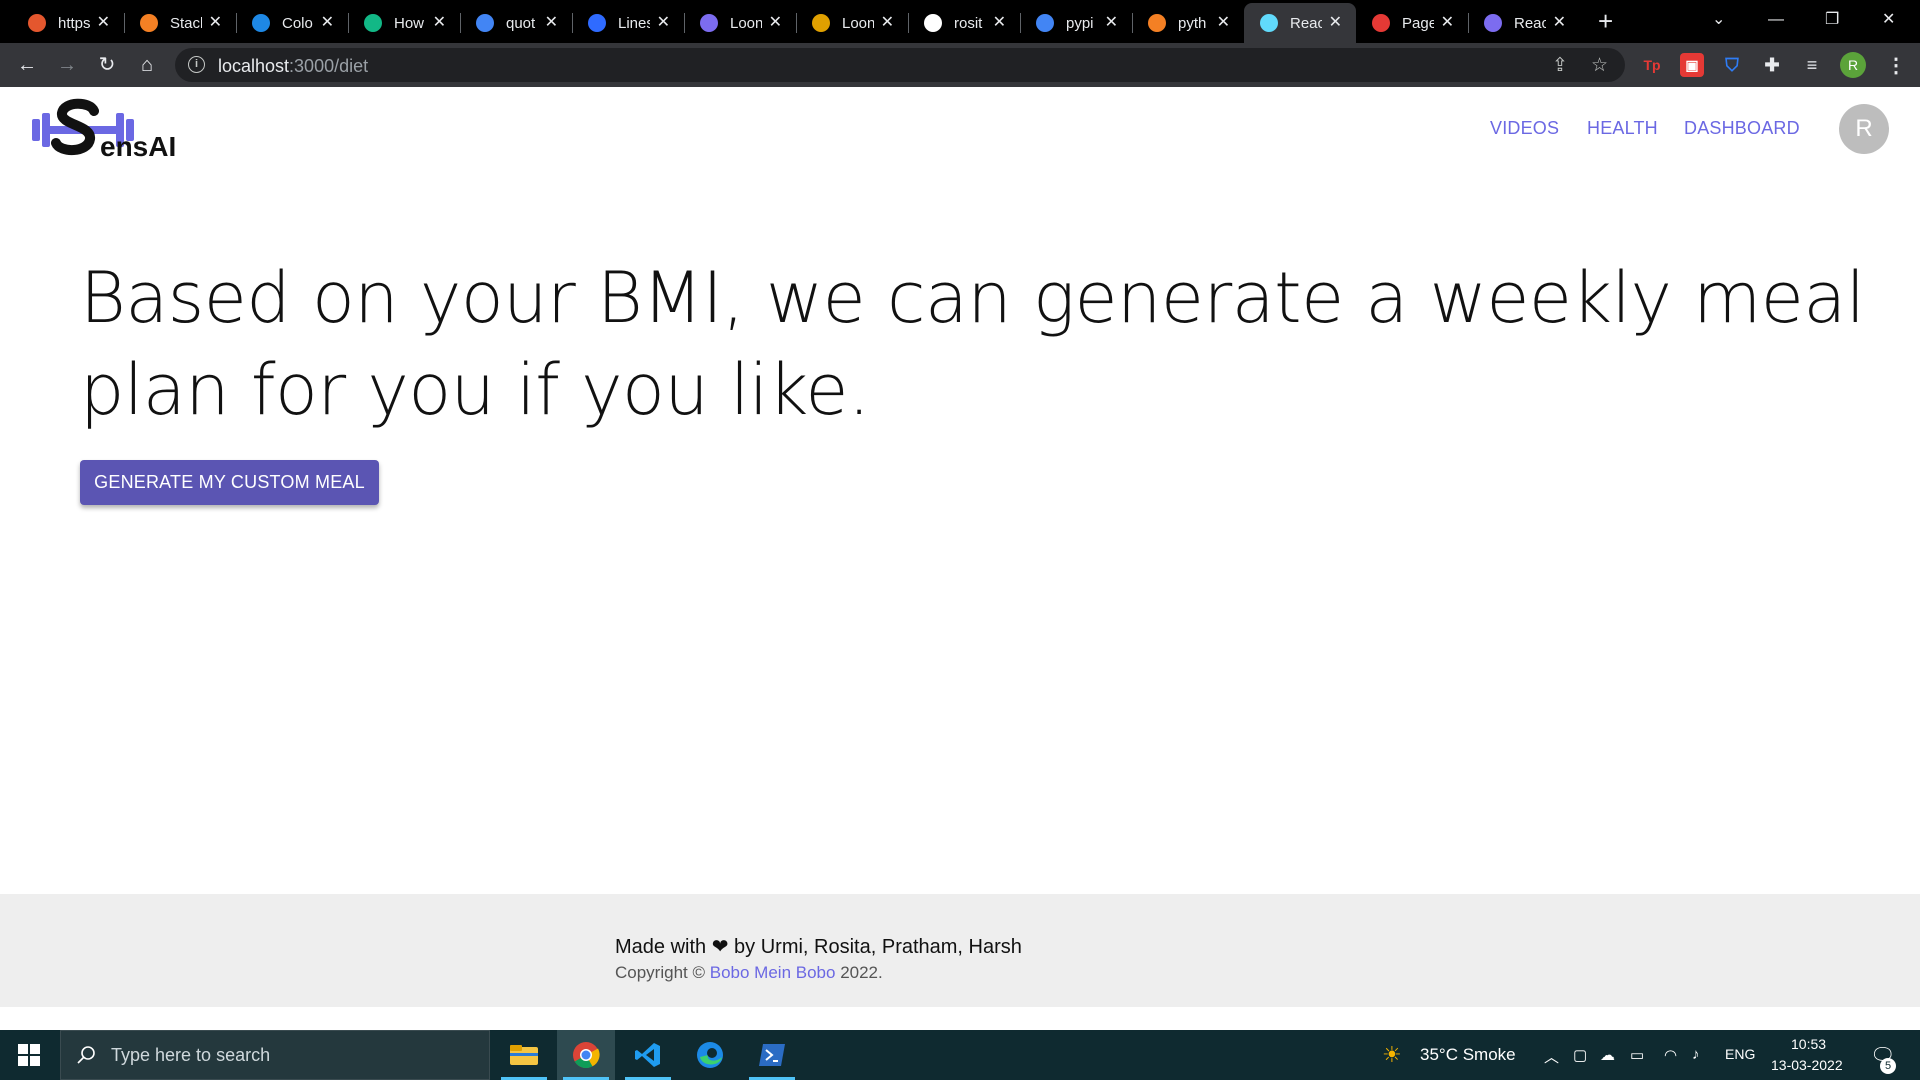 The height and width of the screenshot is (1080, 1920). What do you see at coordinates (772, 1055) in the screenshot?
I see `powershell-icon` at bounding box center [772, 1055].